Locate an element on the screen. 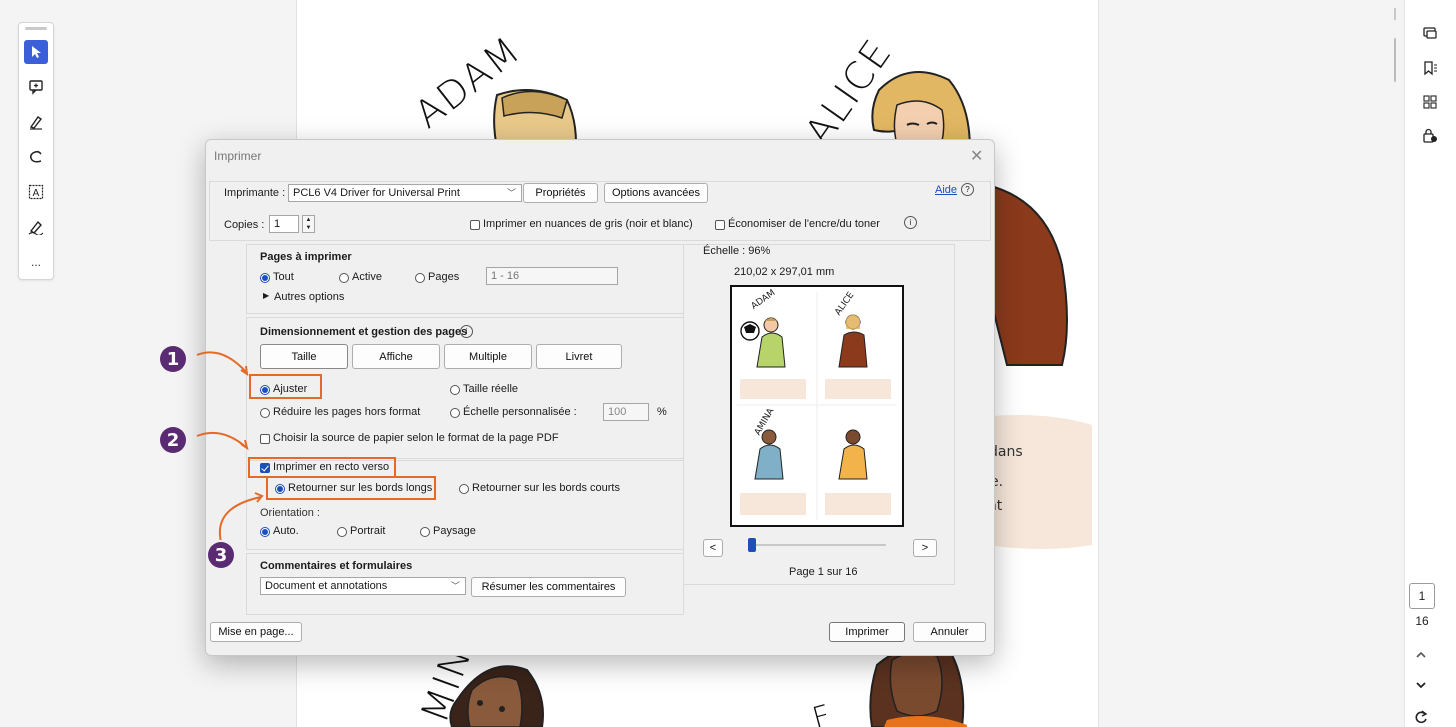 This screenshot has width=1456, height=727. comments-panel-button is located at coordinates (1430, 34).